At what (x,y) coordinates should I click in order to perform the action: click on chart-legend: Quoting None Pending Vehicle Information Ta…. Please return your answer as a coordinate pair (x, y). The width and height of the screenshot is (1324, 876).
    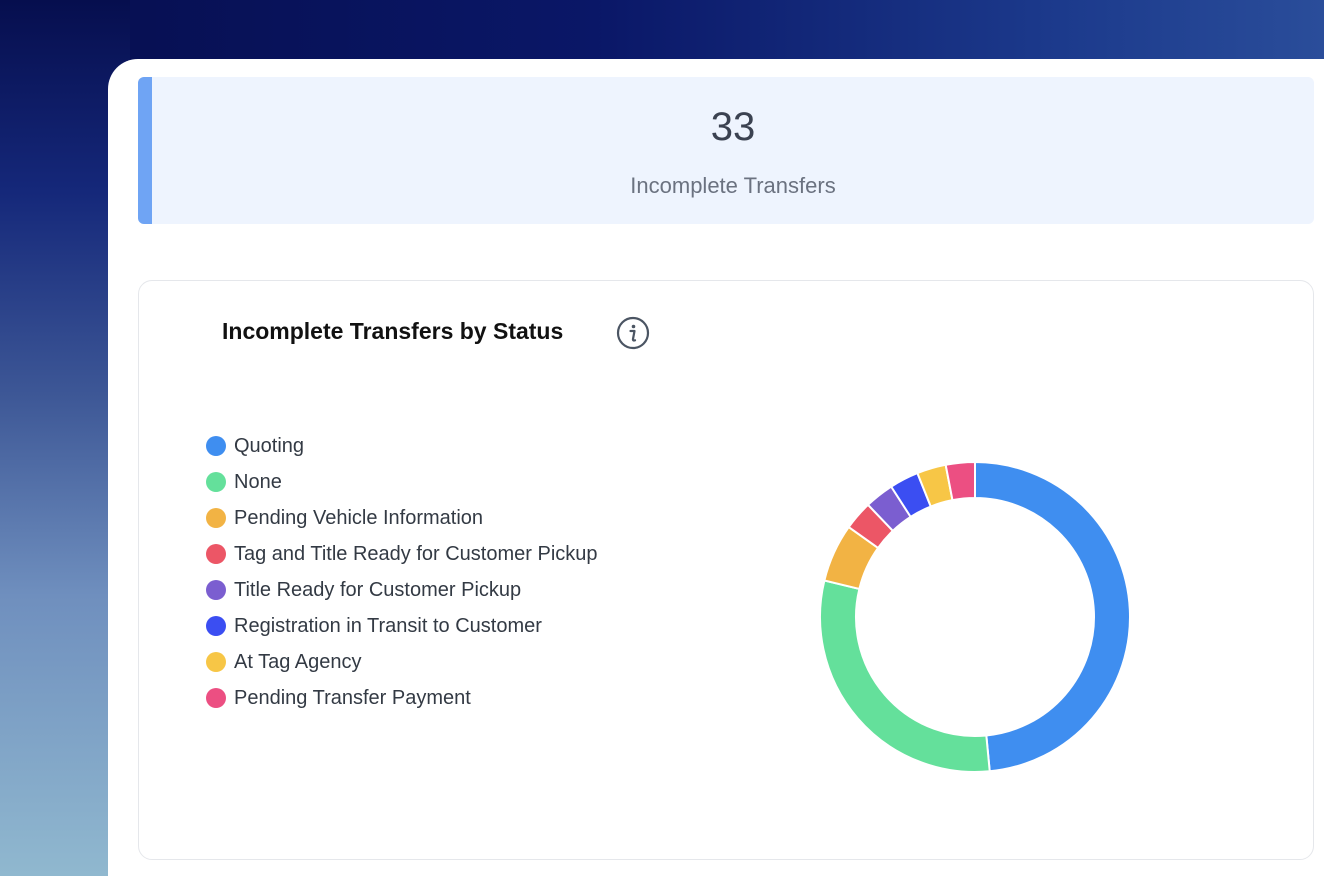
    Looking at the image, I should click on (402, 572).